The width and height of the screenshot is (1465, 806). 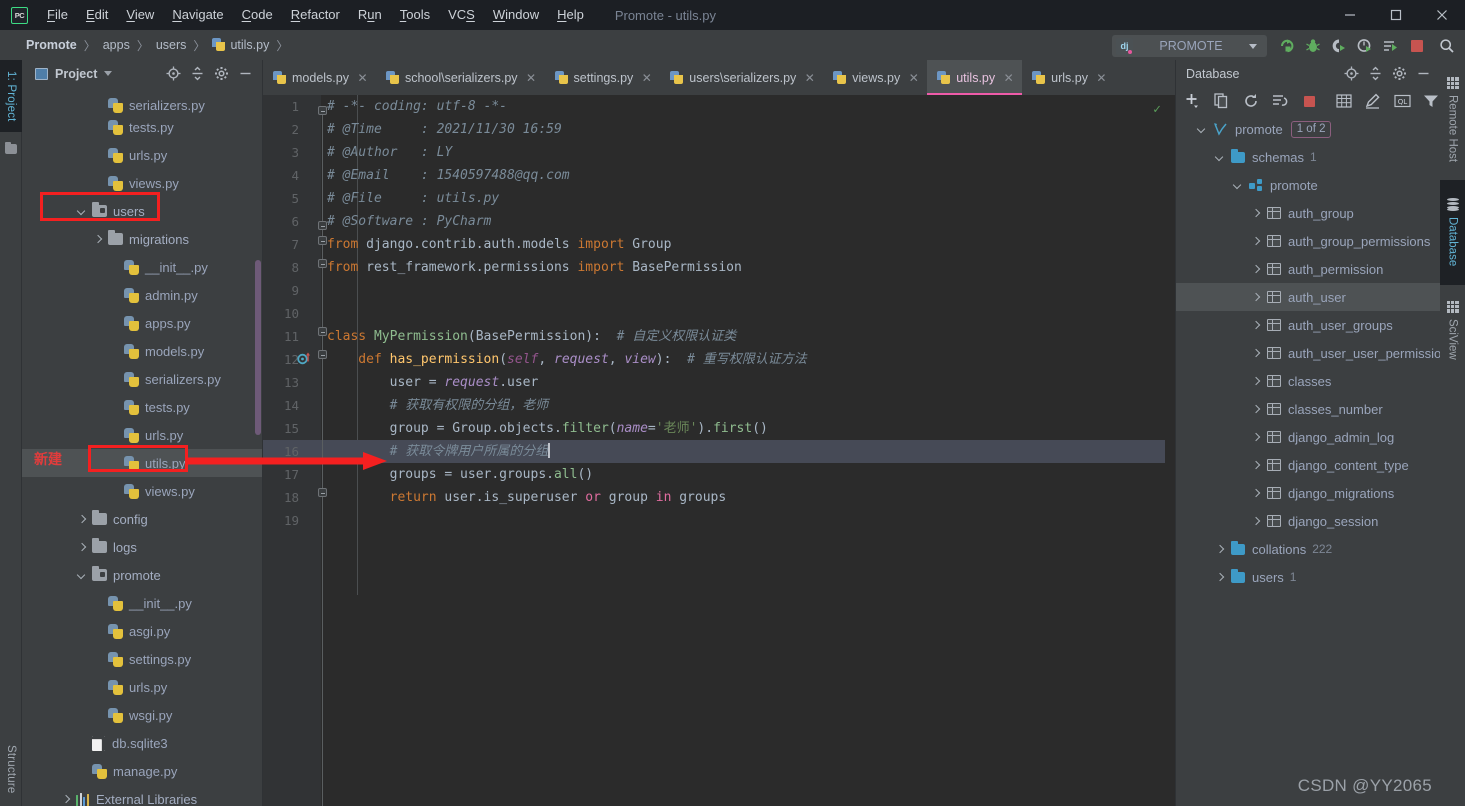 What do you see at coordinates (1308, 465) in the screenshot?
I see `database-tree-item: django_content_type` at bounding box center [1308, 465].